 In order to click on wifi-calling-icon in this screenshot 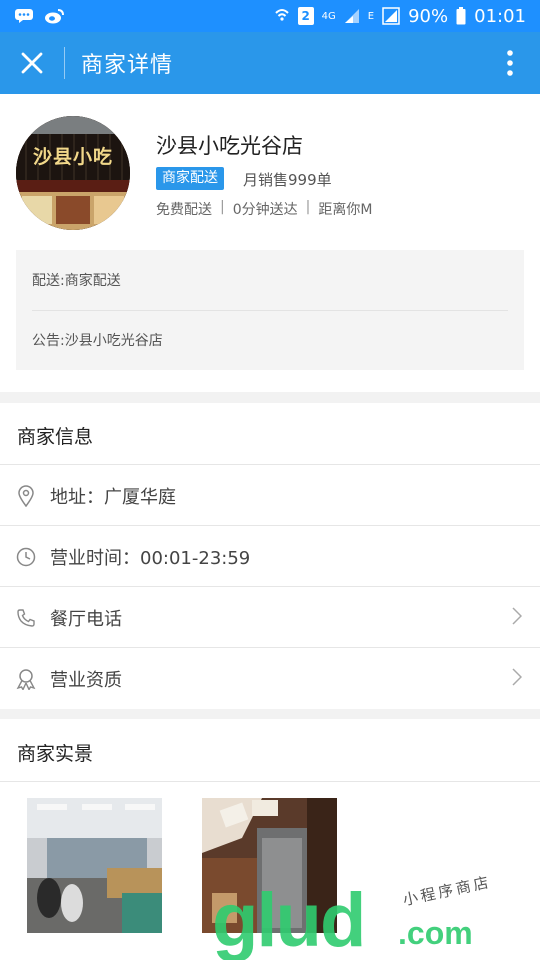, I will do `click(282, 16)`.